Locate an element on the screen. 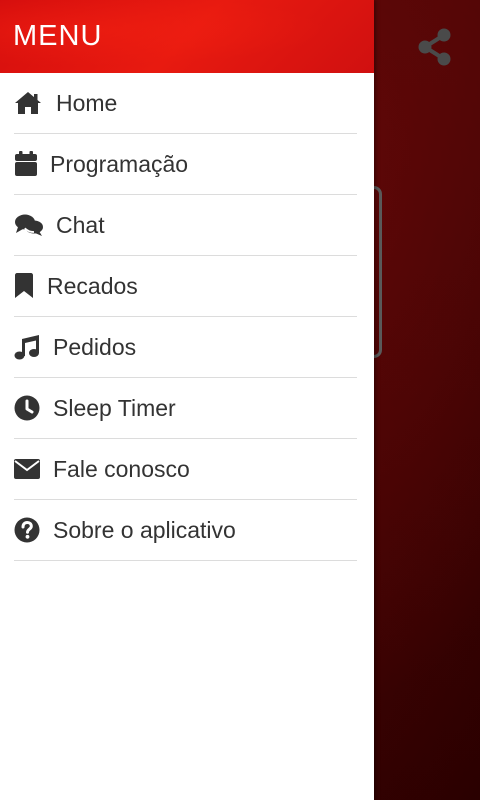 Image resolution: width=480 pixels, height=800 pixels. menu-item-chat: Chat is located at coordinates (185, 225).